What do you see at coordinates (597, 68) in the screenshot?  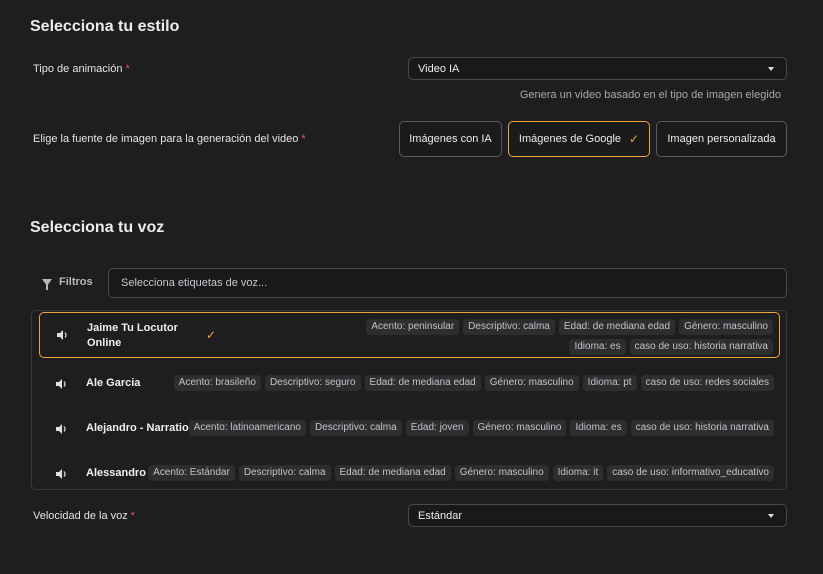 I see `animation-type-select: Video IA` at bounding box center [597, 68].